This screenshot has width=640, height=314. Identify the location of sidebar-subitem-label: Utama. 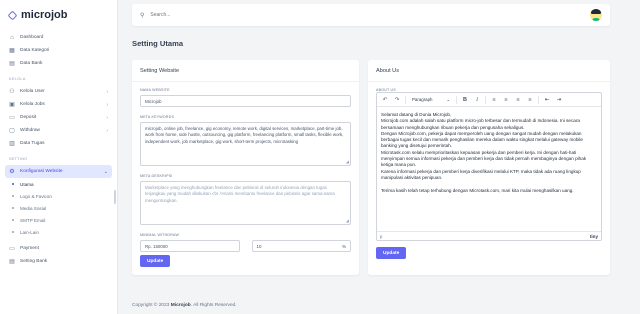
(27, 184).